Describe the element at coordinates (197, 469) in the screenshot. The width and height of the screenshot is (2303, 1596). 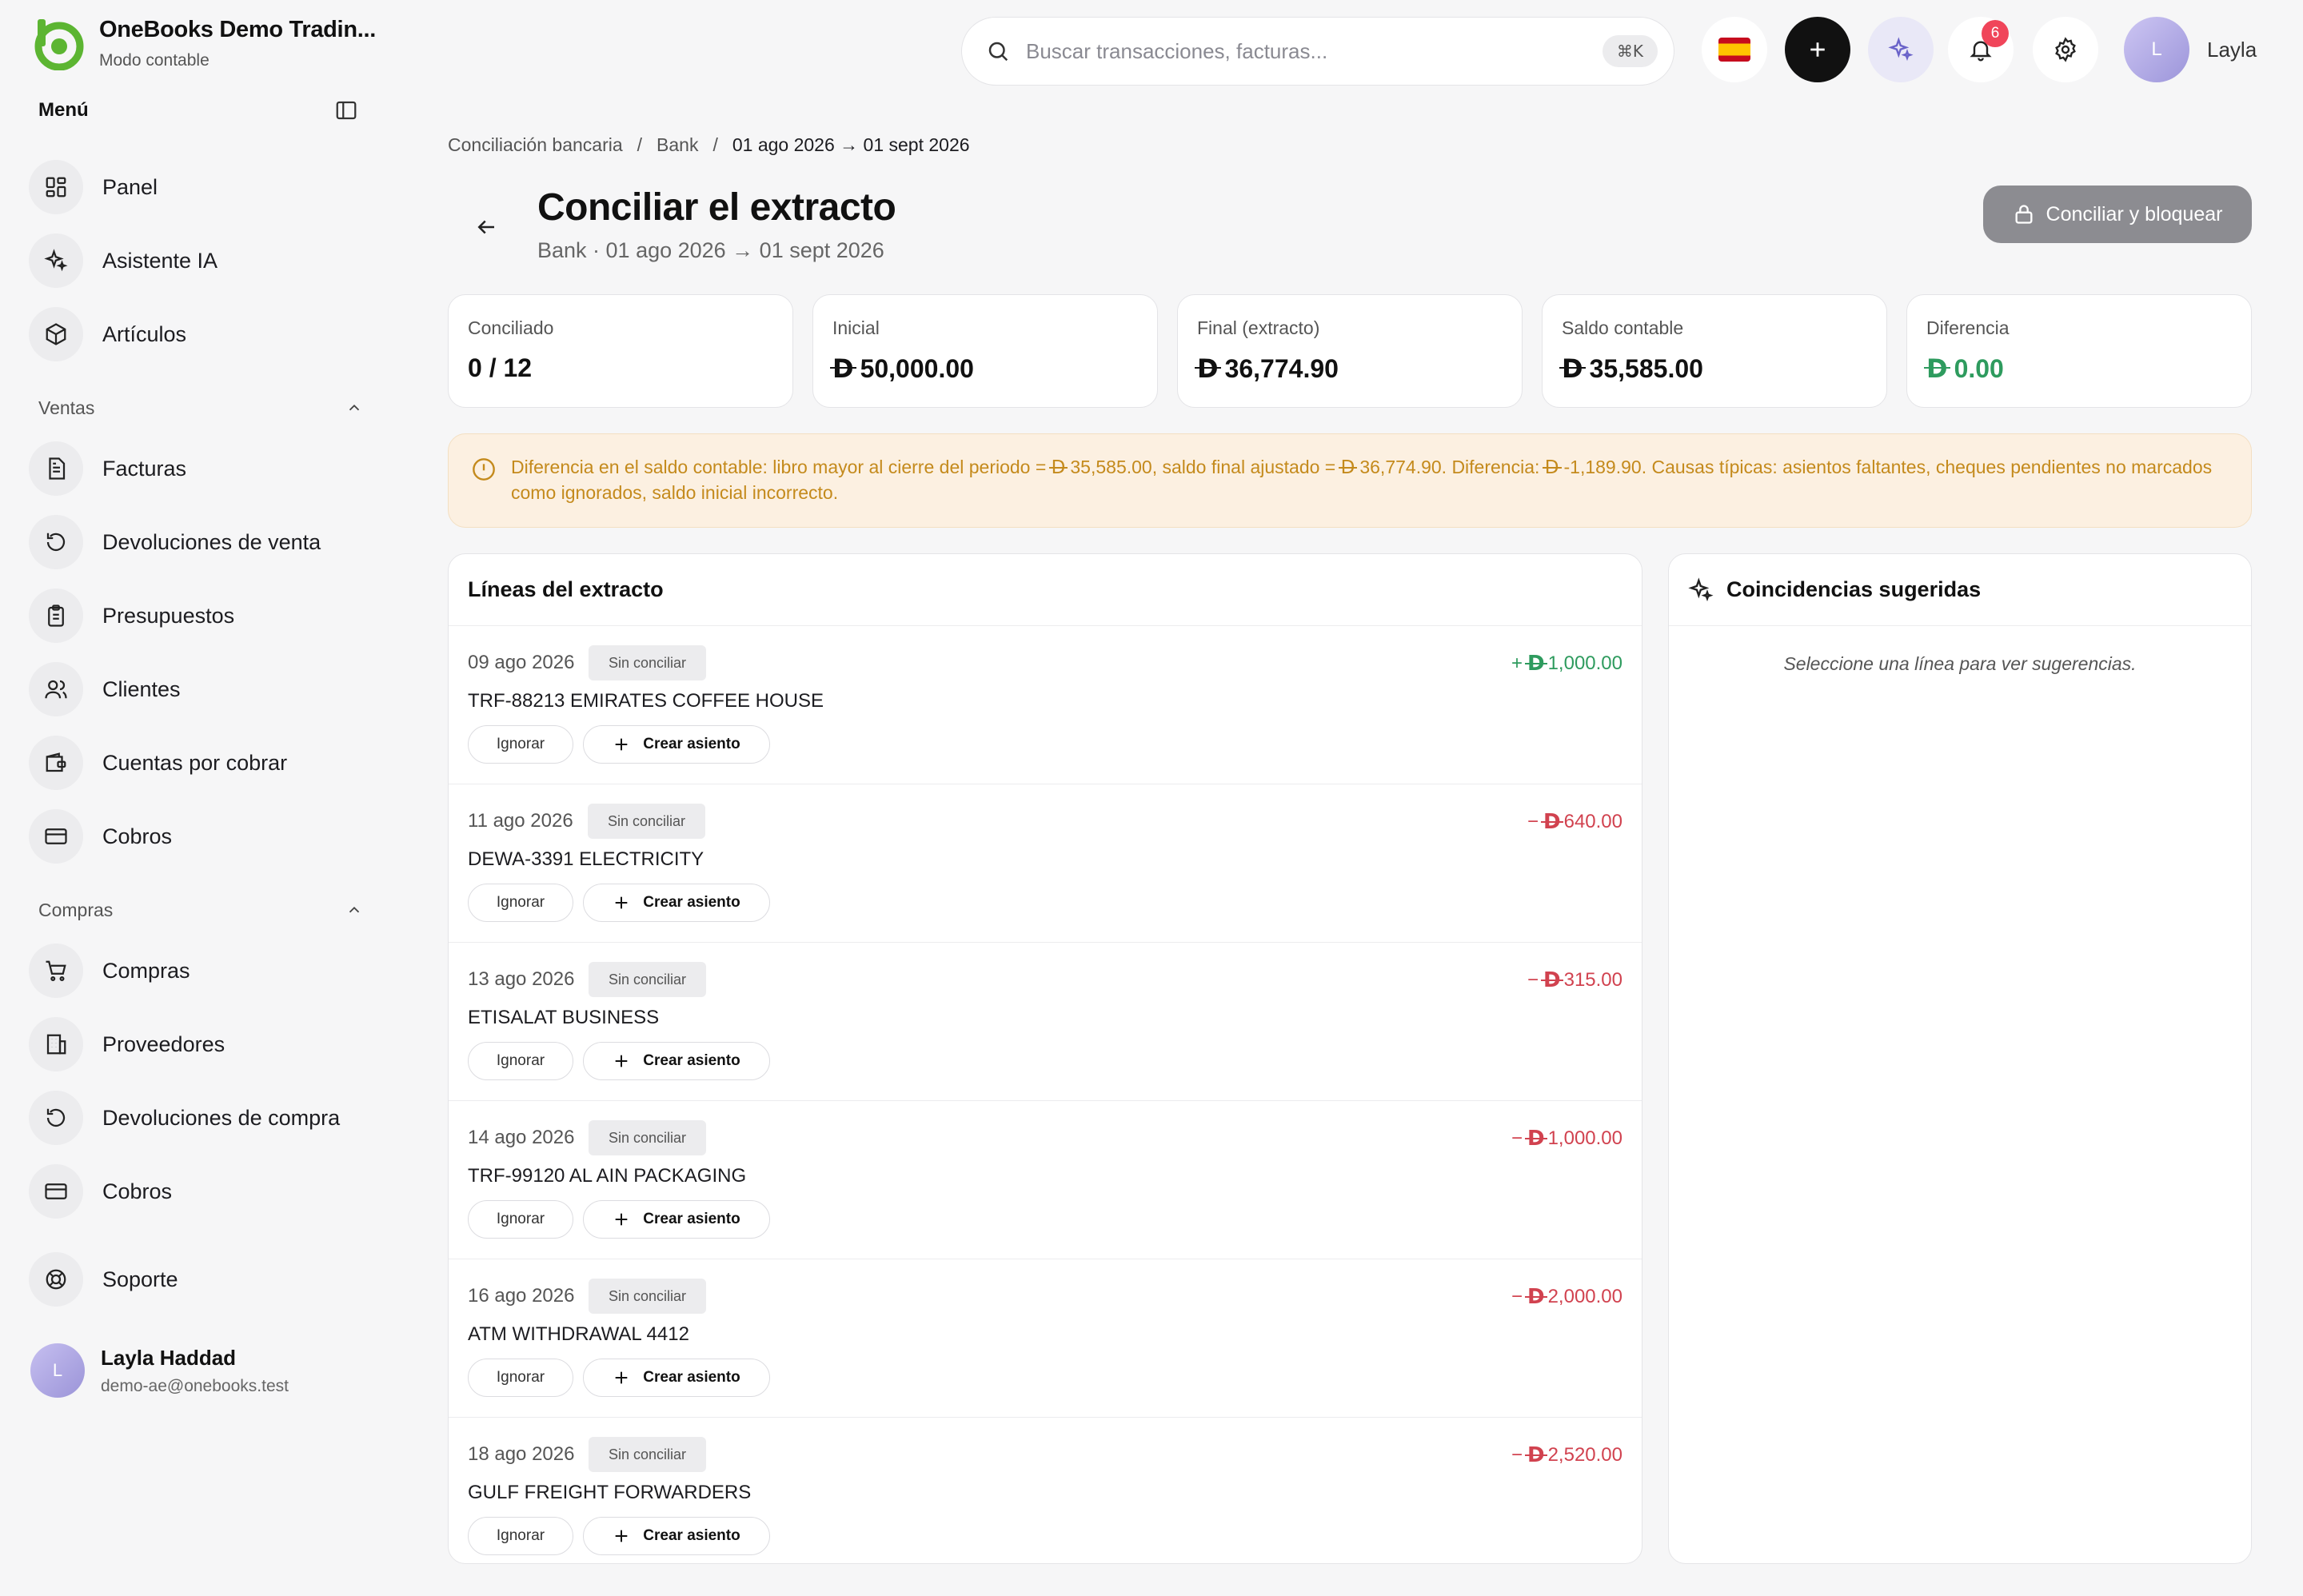
I see `sidebar-item-invoices: Facturas` at that location.